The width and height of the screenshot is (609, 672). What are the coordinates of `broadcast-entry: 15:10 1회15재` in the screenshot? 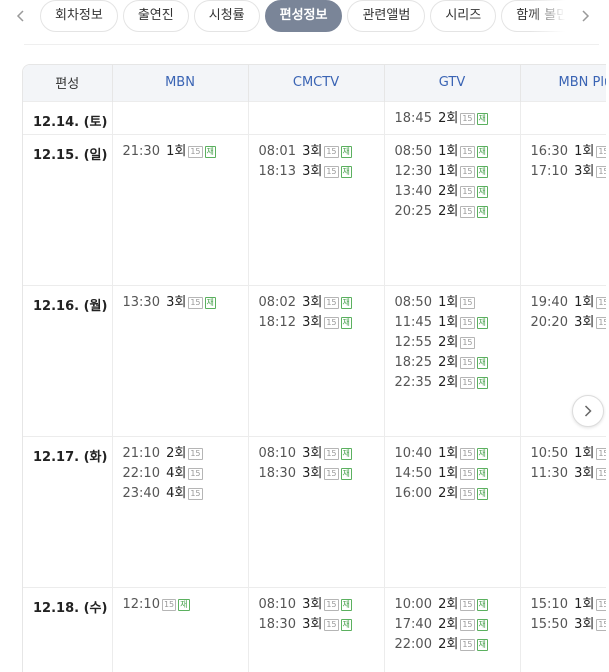 It's located at (570, 605).